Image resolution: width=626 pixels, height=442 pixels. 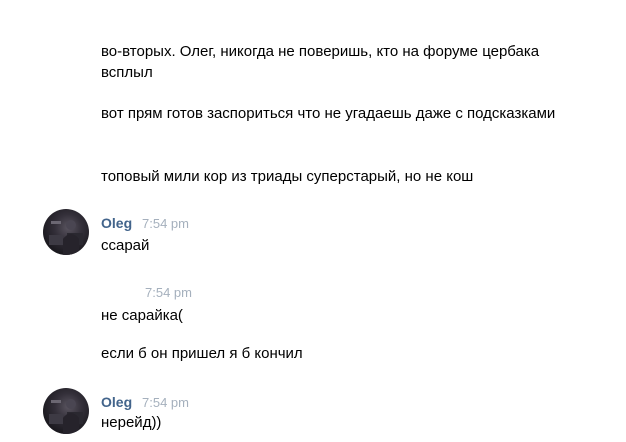 What do you see at coordinates (131, 422) in the screenshot?
I see `message-text: нерейд))` at bounding box center [131, 422].